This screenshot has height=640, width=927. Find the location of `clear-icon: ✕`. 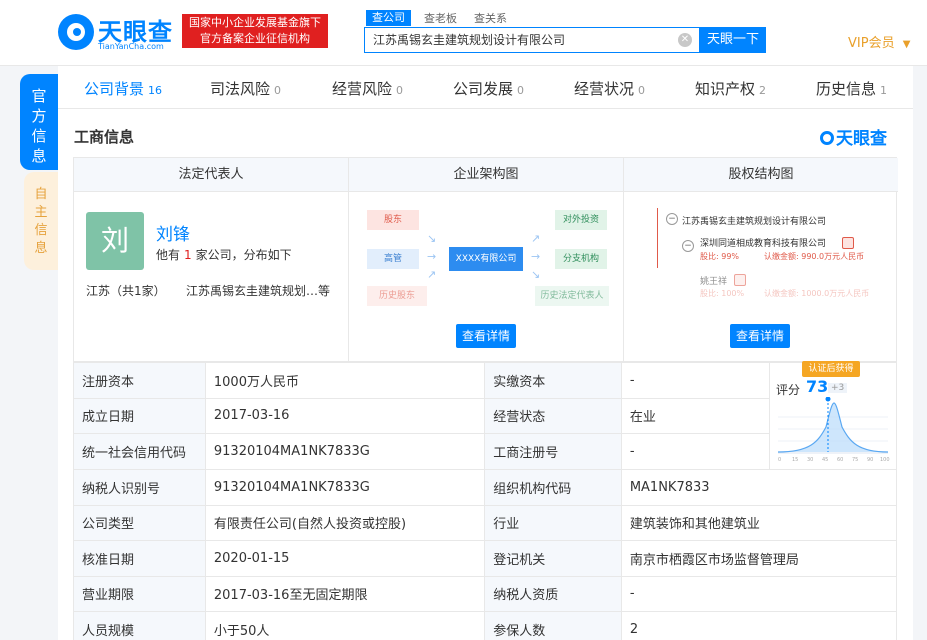

clear-icon: ✕ is located at coordinates (685, 40).